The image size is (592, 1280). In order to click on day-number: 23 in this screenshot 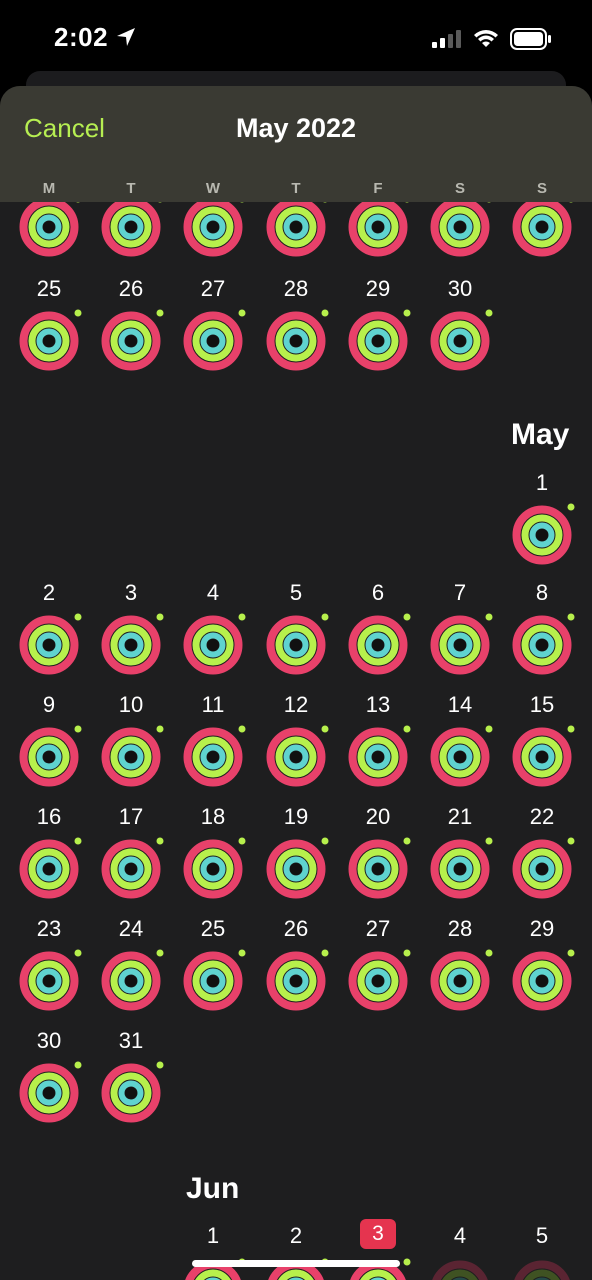, I will do `click(49, 929)`.